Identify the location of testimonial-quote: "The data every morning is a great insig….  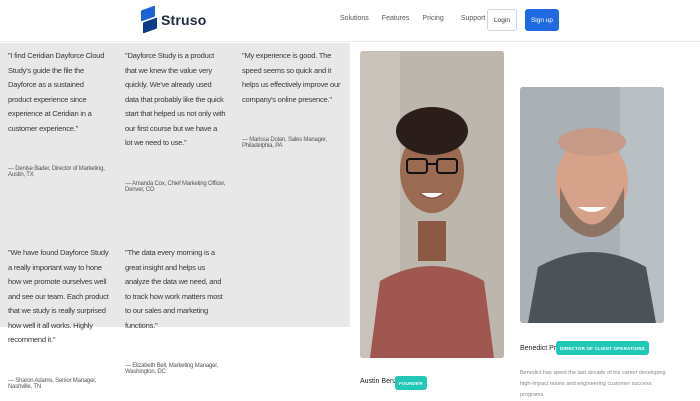
(174, 289).